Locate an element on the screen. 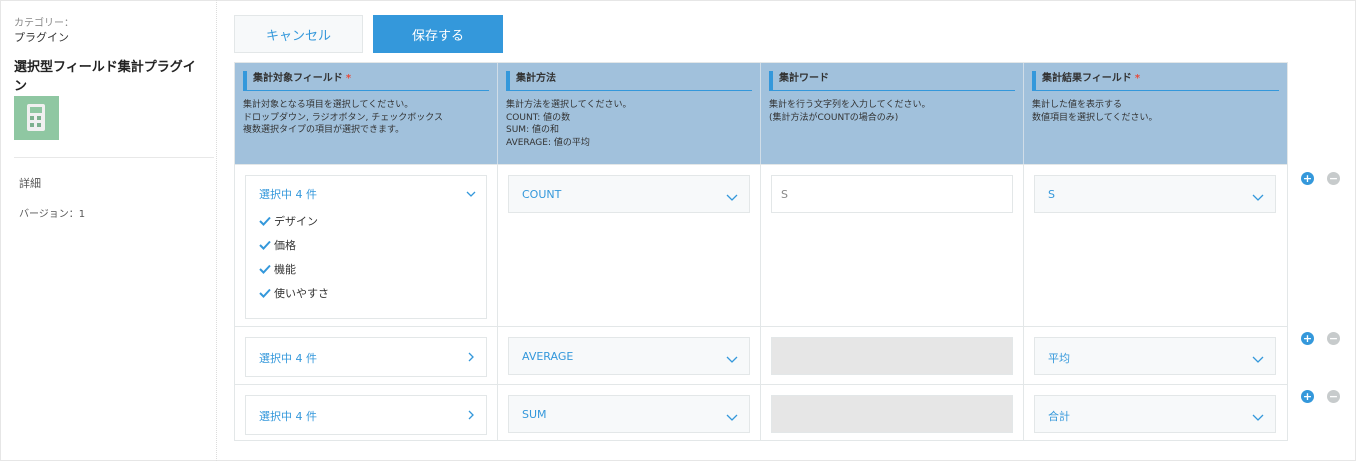 This screenshot has height=461, width=1356. target-field-cell: 選択中 4 件 デザイン 価格 機能 使いやすさ is located at coordinates (366, 245).